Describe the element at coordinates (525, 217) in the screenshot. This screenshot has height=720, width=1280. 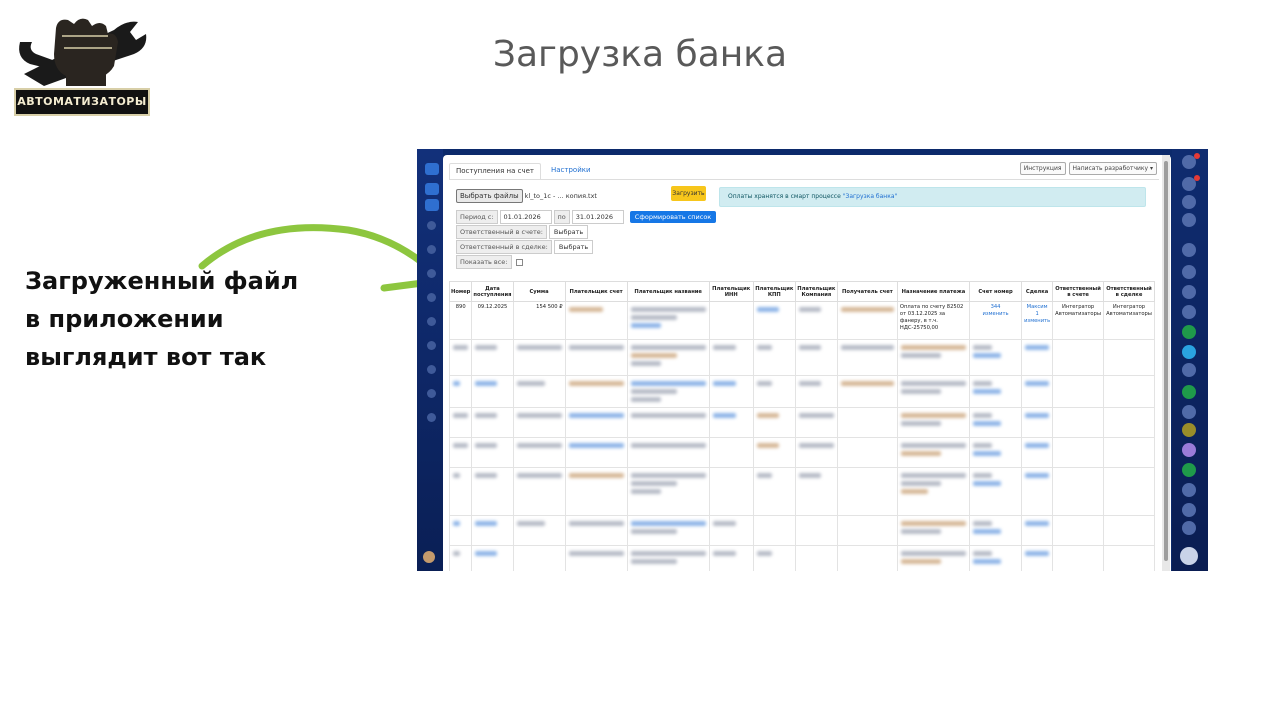
I see `date-from-input: 01.01.2026` at that location.